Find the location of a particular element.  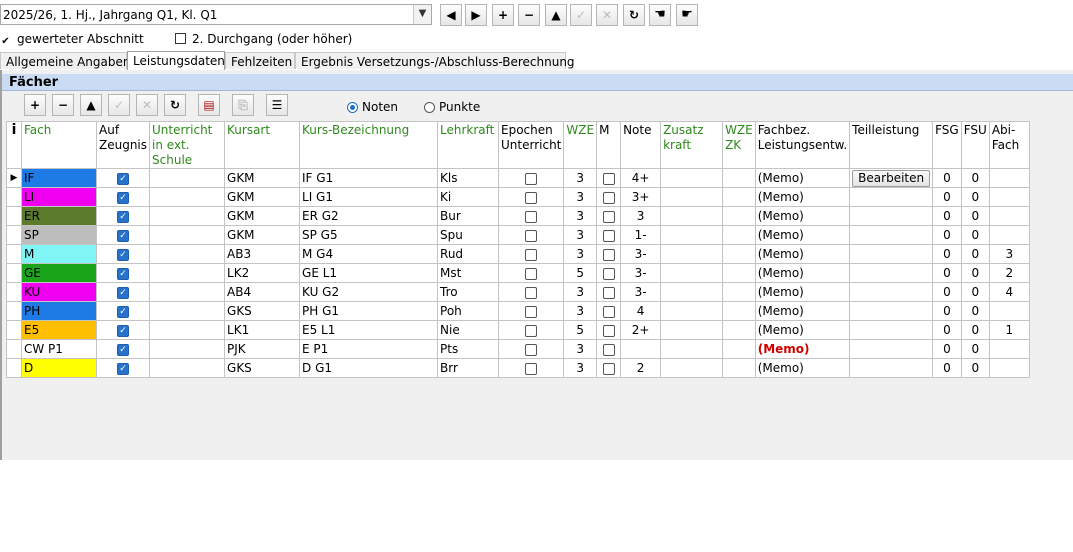

export-icon: ⎘ is located at coordinates (243, 105).